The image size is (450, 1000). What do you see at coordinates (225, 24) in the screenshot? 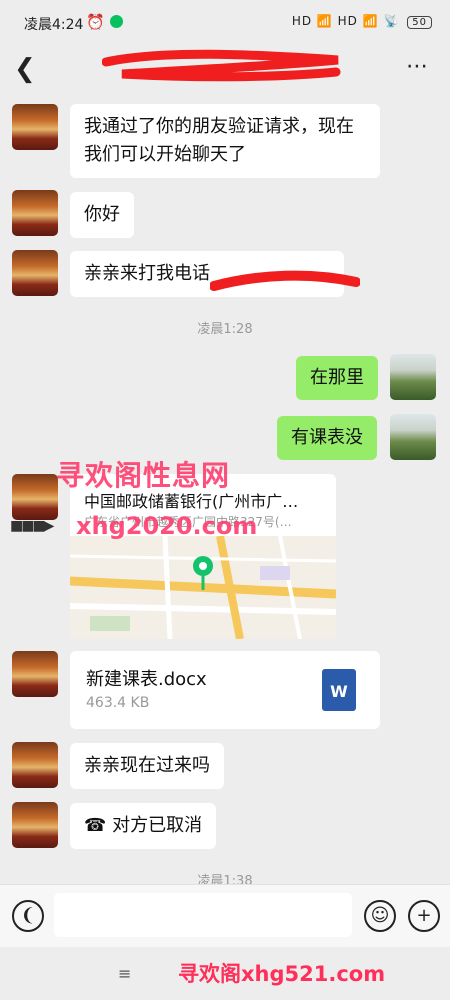
I see `status-bar: 凌晨4:24 ⏰ HD 📶 HD 📶 📡 50` at bounding box center [225, 24].